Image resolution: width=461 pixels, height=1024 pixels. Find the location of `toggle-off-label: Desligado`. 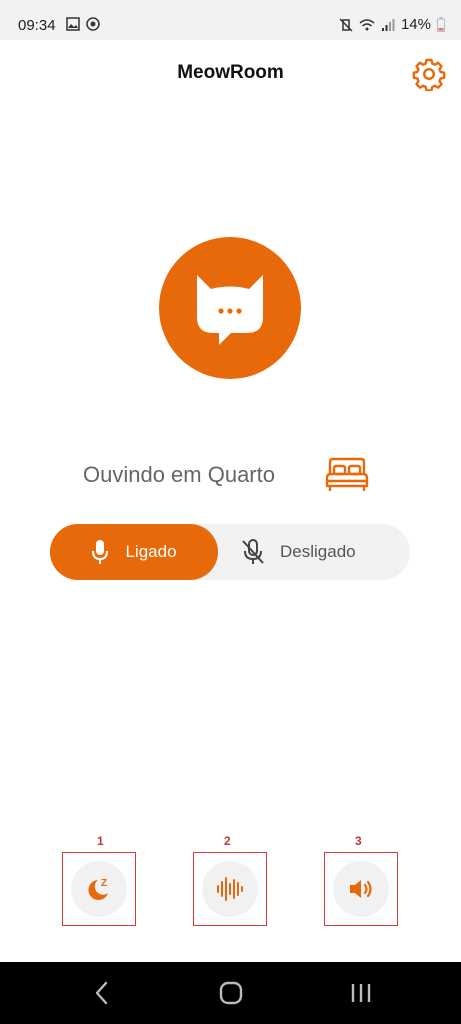

toggle-off-label: Desligado is located at coordinates (318, 551).